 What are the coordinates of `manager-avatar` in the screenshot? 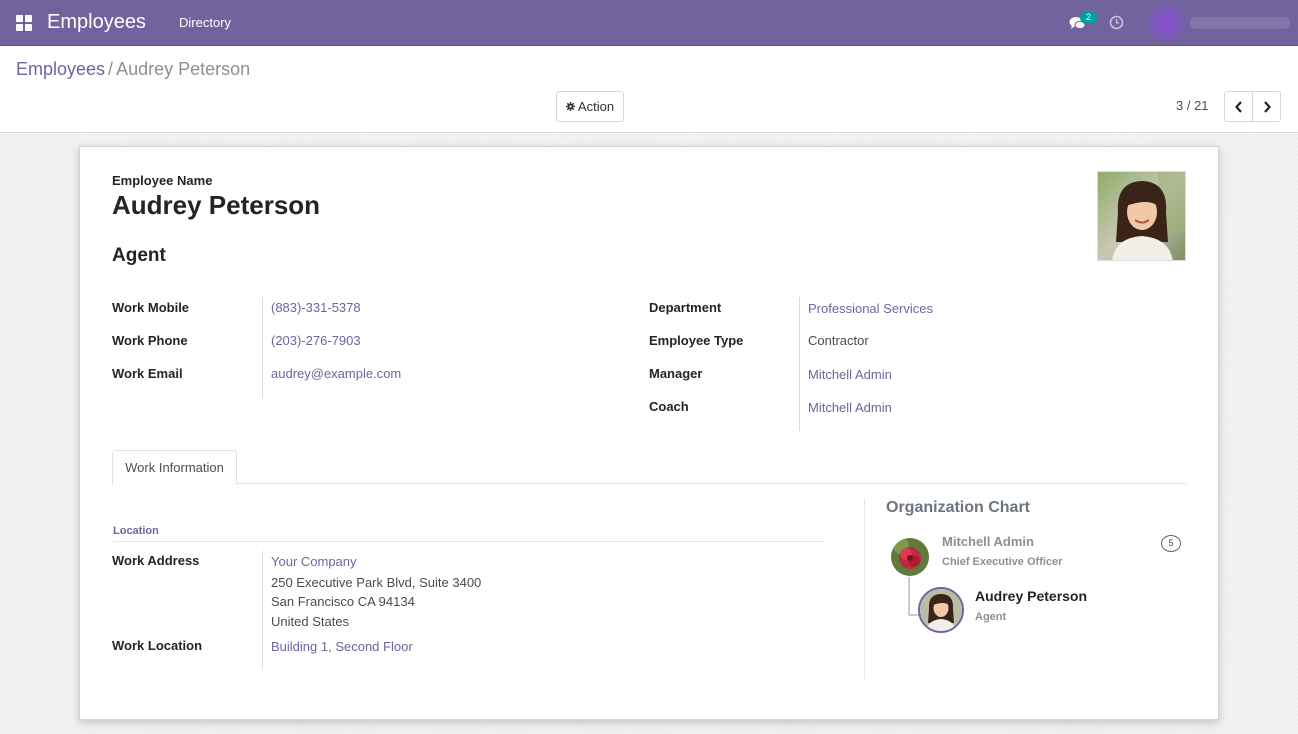 It's located at (910, 557).